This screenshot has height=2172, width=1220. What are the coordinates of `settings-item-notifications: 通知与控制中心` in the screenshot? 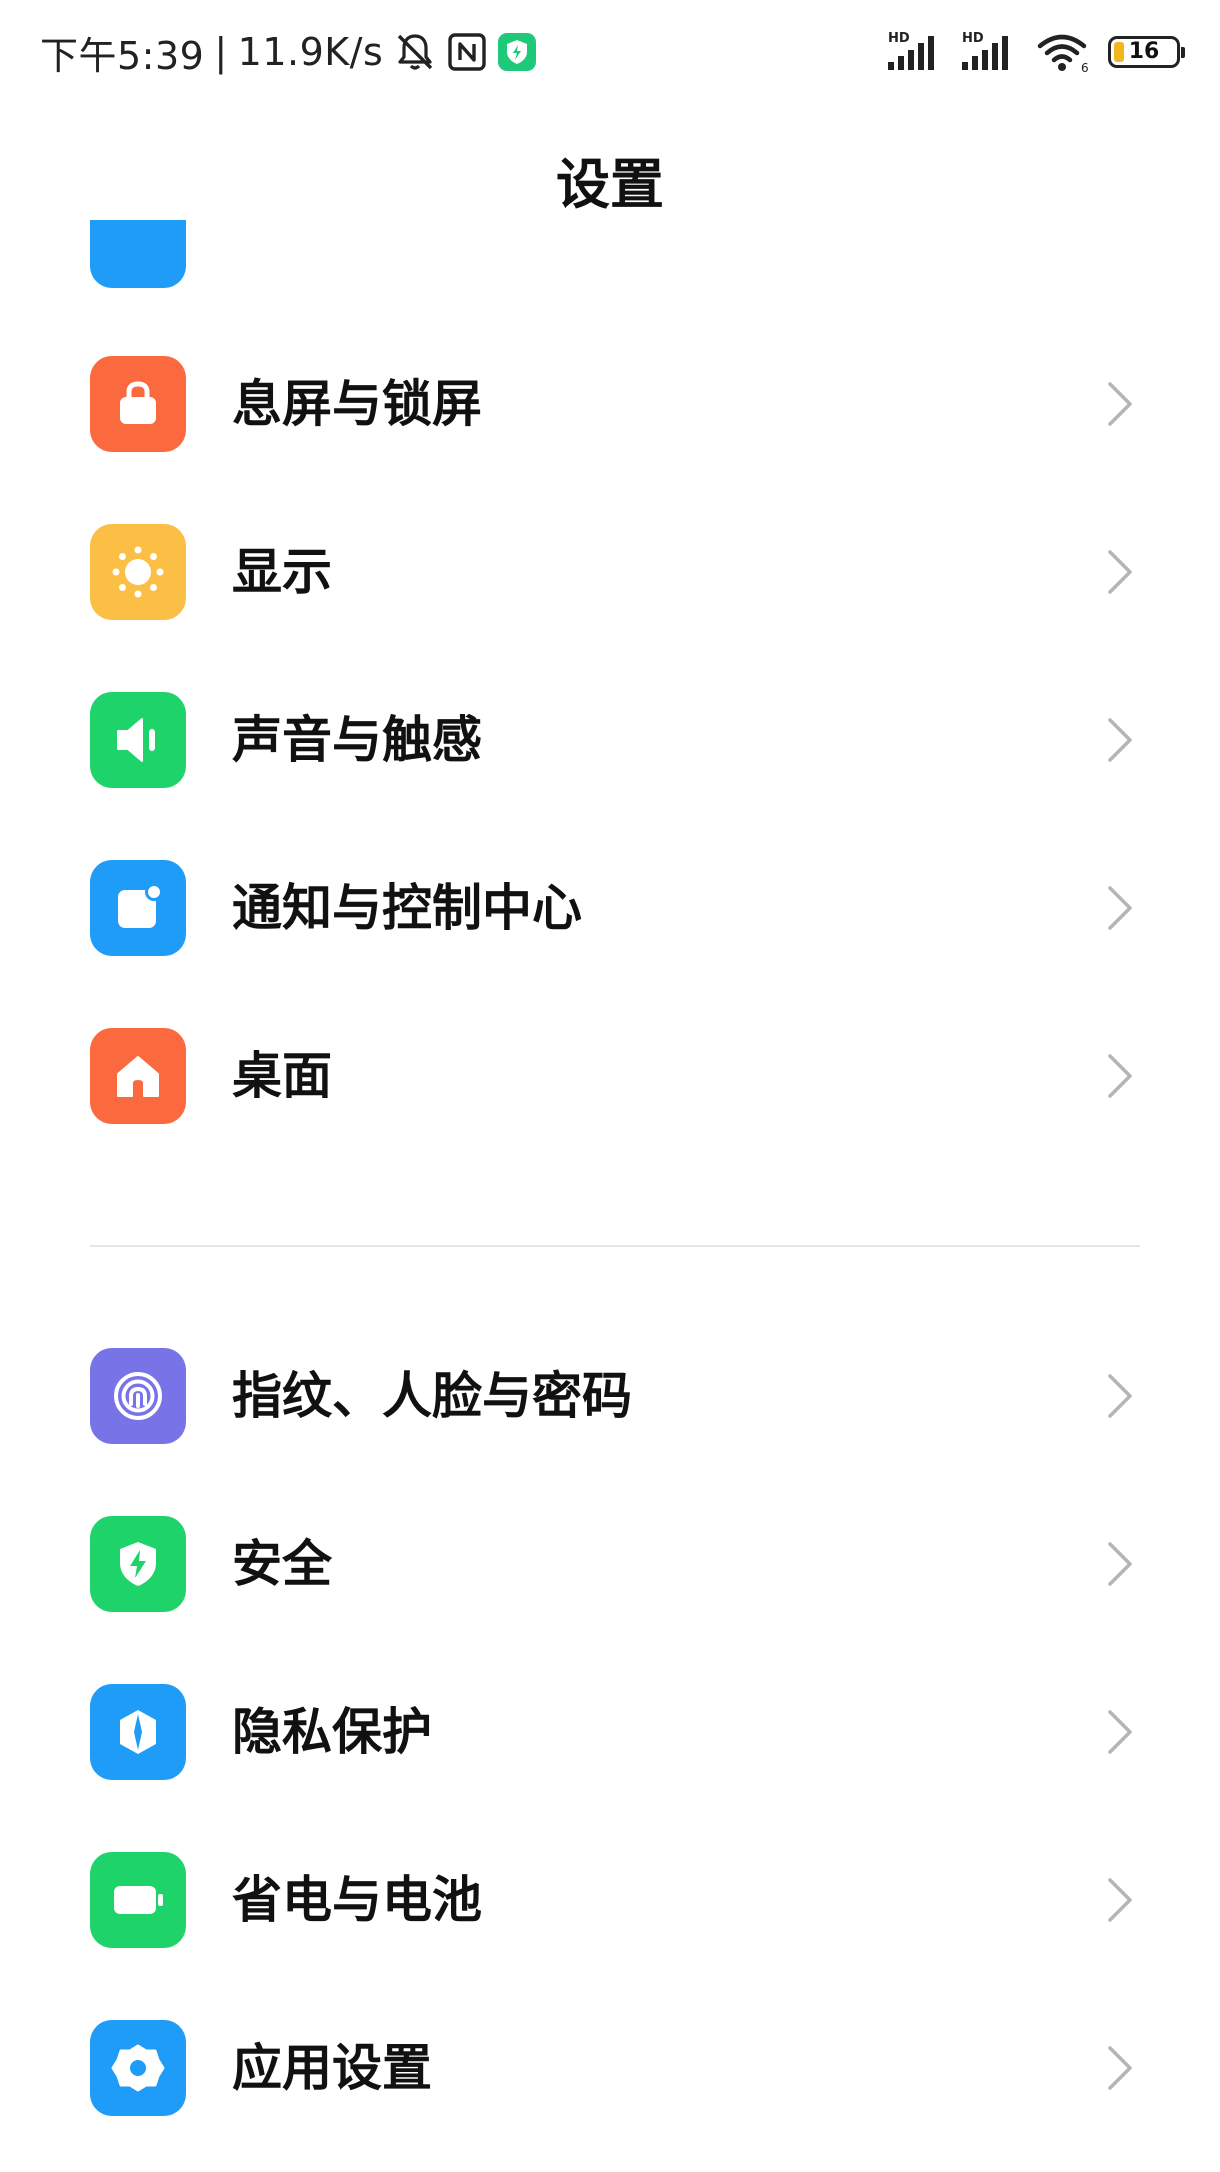 It's located at (610, 908).